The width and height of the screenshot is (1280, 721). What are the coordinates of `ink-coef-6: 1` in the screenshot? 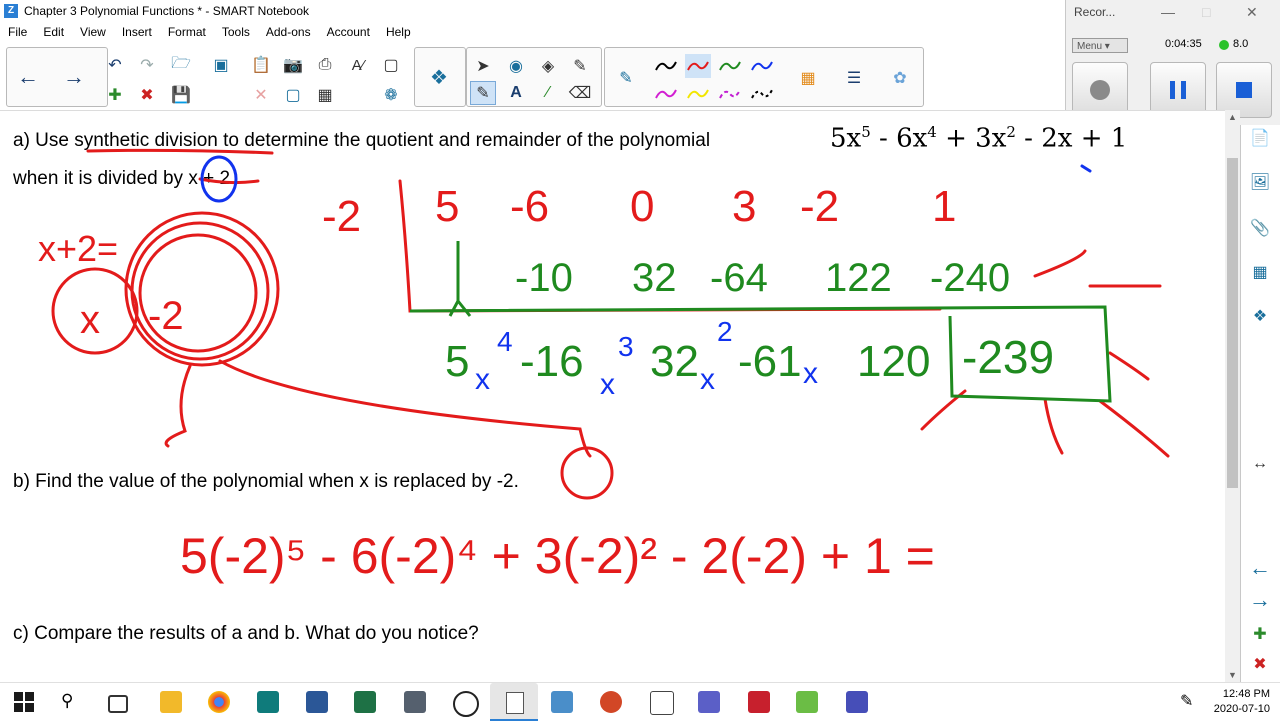 It's located at (944, 206).